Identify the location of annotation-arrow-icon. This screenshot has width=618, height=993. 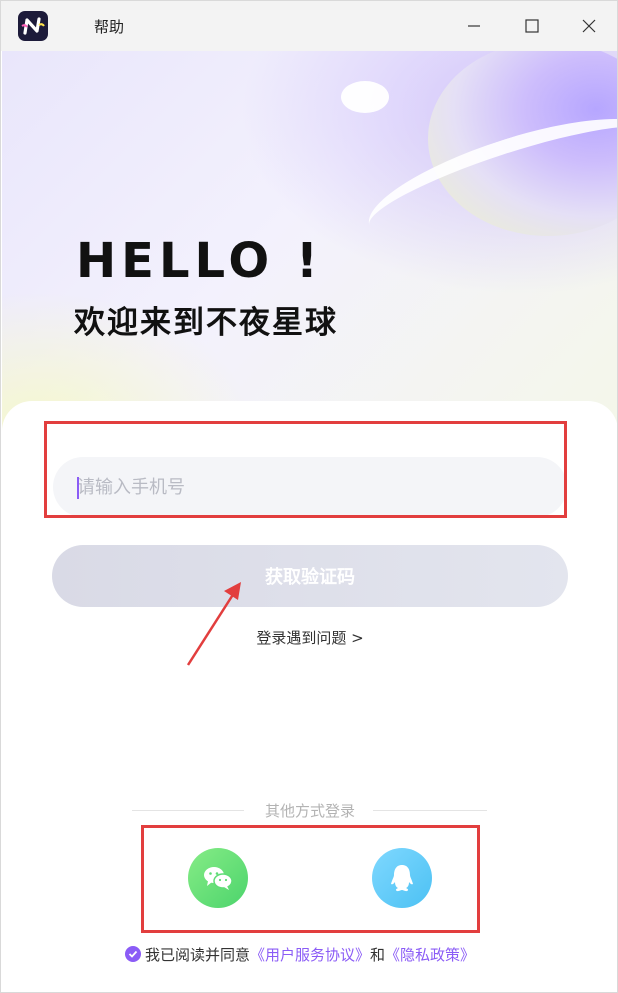
(213, 624).